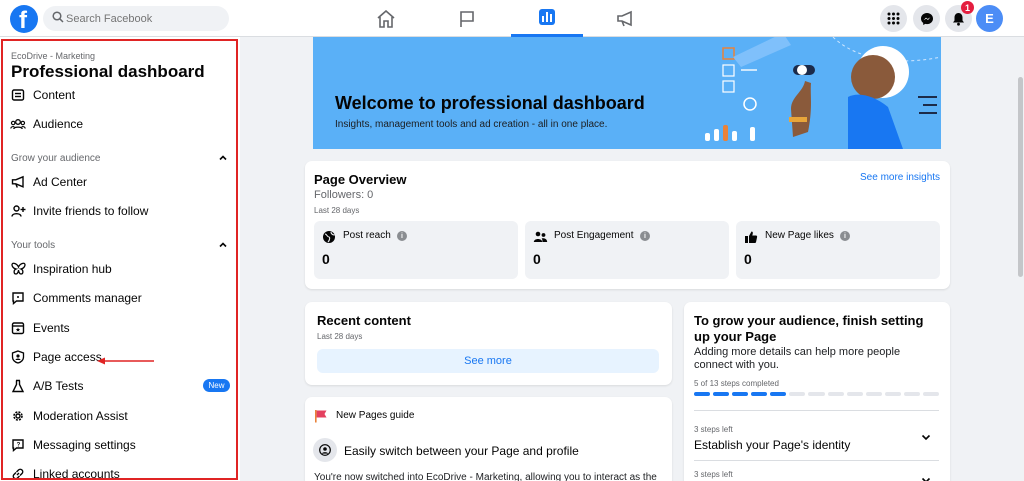 The image size is (1024, 481). I want to click on sidebar-item-ab-tests: A/B Tests, so click(120, 386).